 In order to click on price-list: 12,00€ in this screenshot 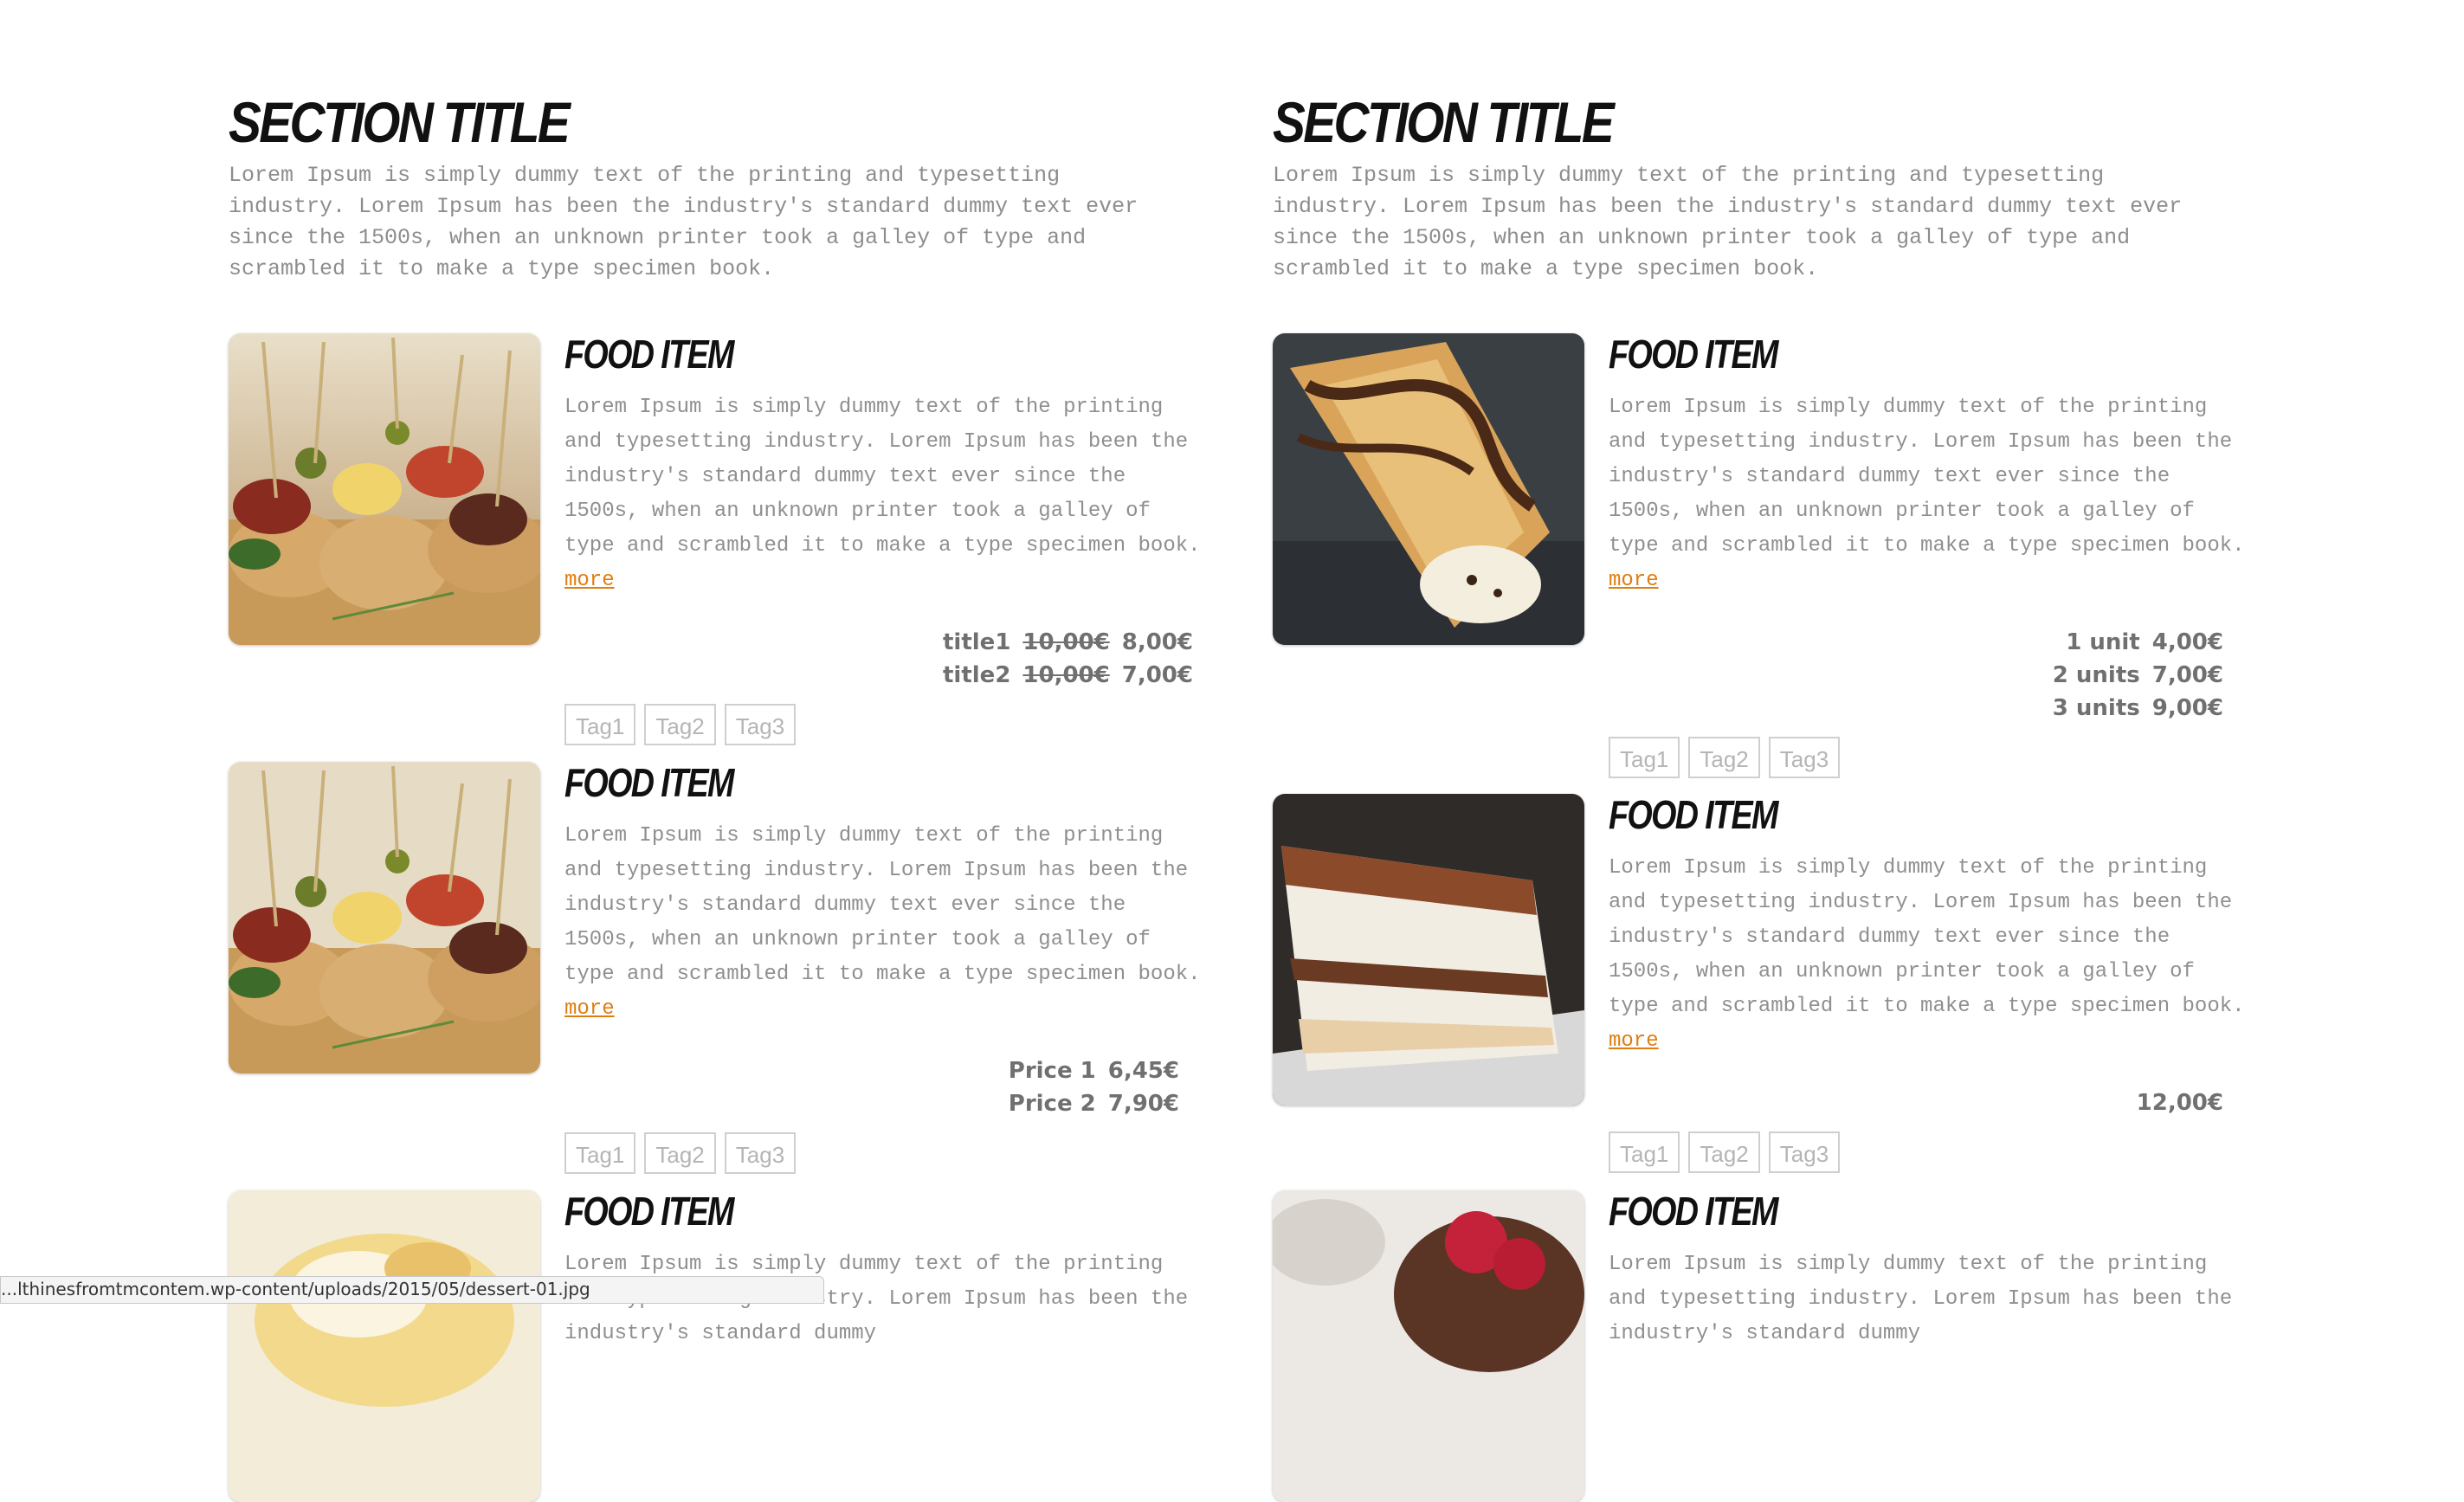, I will do `click(1930, 1102)`.